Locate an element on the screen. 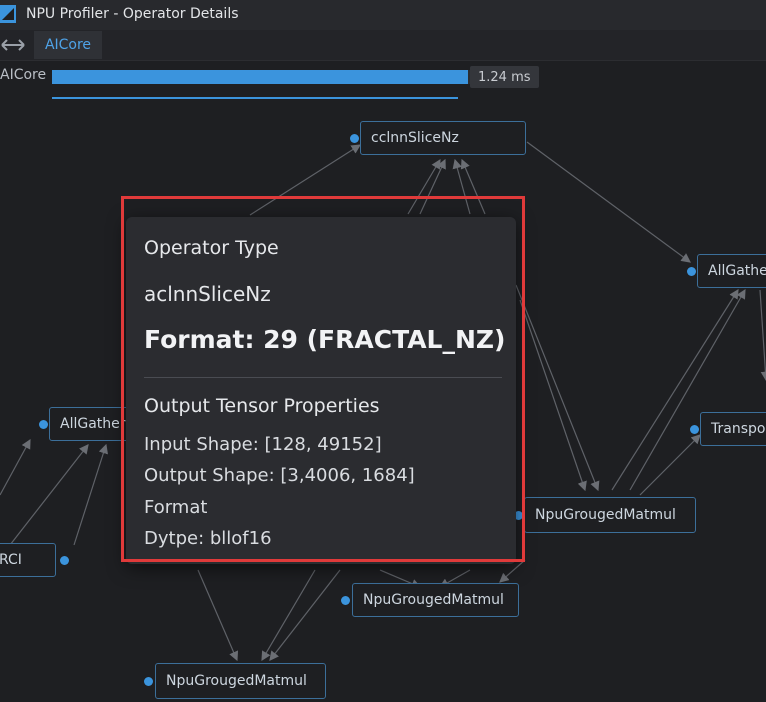  graph-node-rci: RCI is located at coordinates (28, 560).